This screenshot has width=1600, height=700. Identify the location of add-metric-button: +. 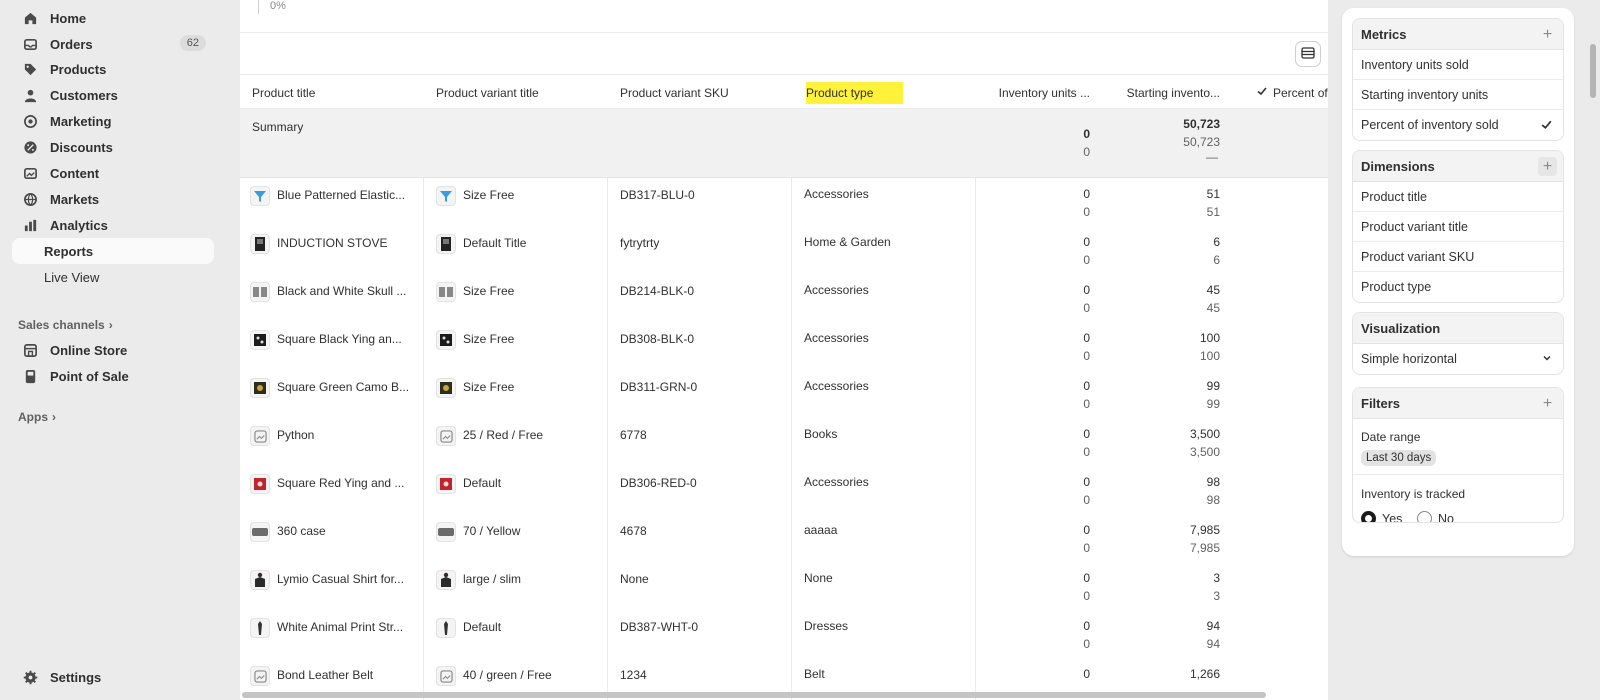
(1547, 34).